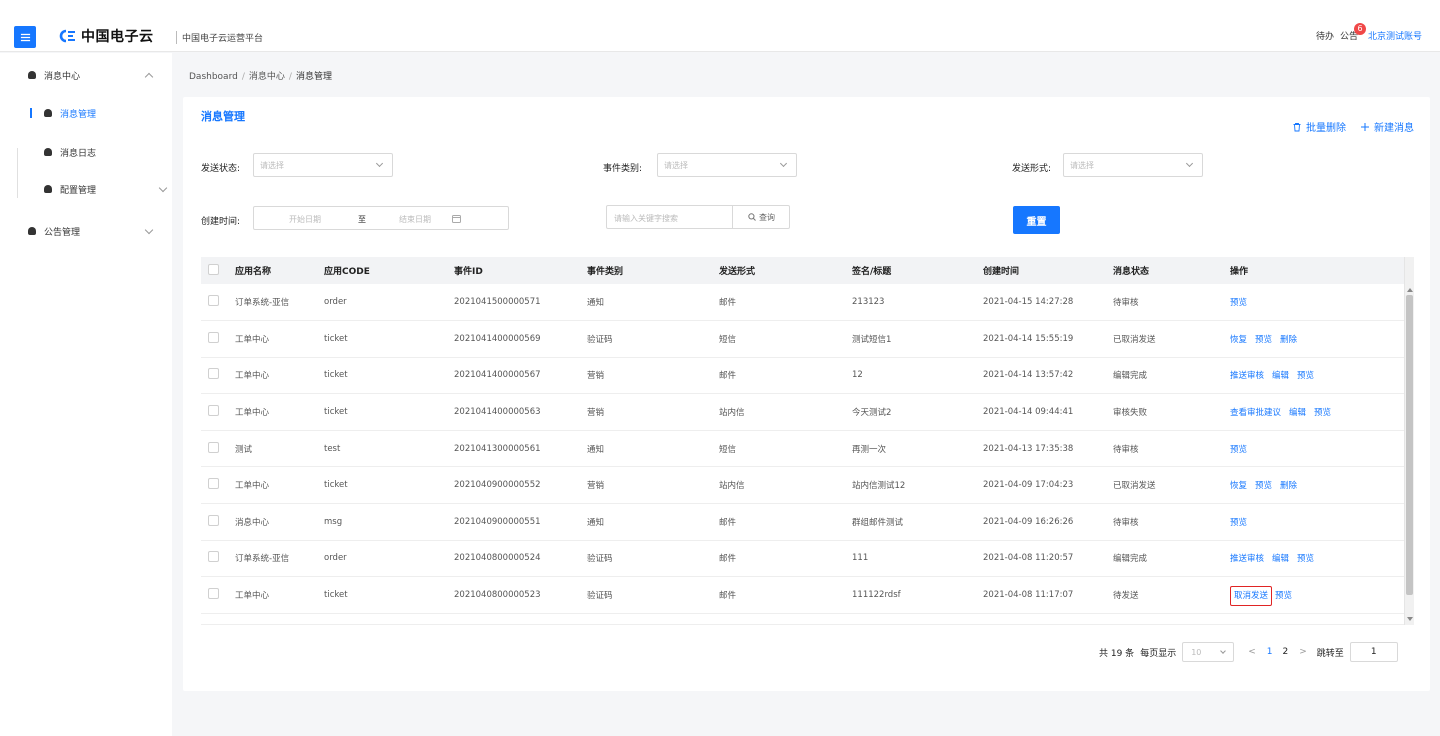 This screenshot has height=736, width=1440. Describe the element at coordinates (520, 376) in the screenshot. I see `event-id-cell: 2021041400000567` at that location.